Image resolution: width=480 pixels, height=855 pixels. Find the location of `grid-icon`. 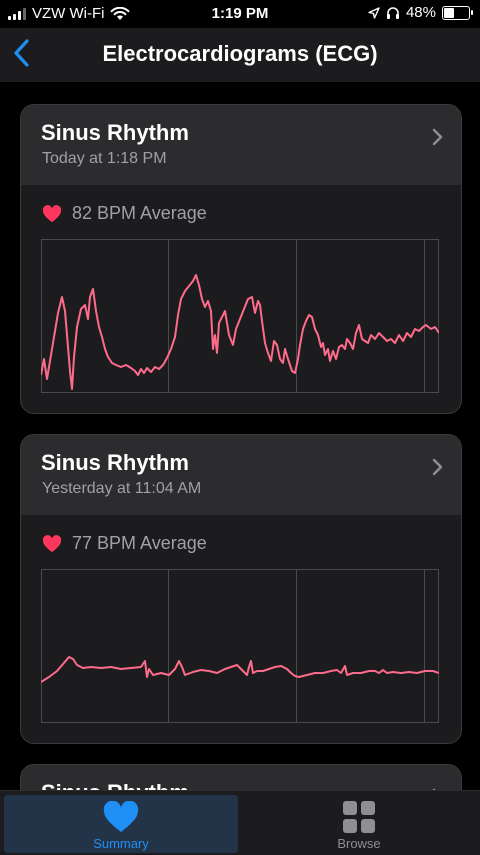

grid-icon is located at coordinates (359, 817).